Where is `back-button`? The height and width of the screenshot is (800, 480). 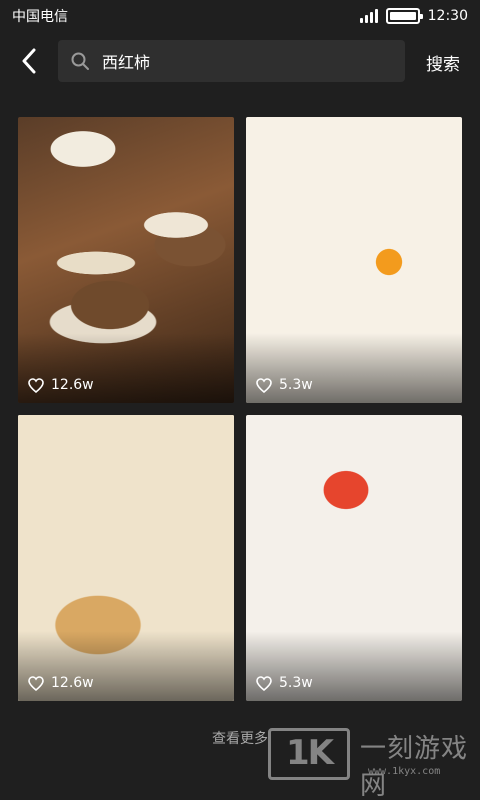 back-button is located at coordinates (29, 61).